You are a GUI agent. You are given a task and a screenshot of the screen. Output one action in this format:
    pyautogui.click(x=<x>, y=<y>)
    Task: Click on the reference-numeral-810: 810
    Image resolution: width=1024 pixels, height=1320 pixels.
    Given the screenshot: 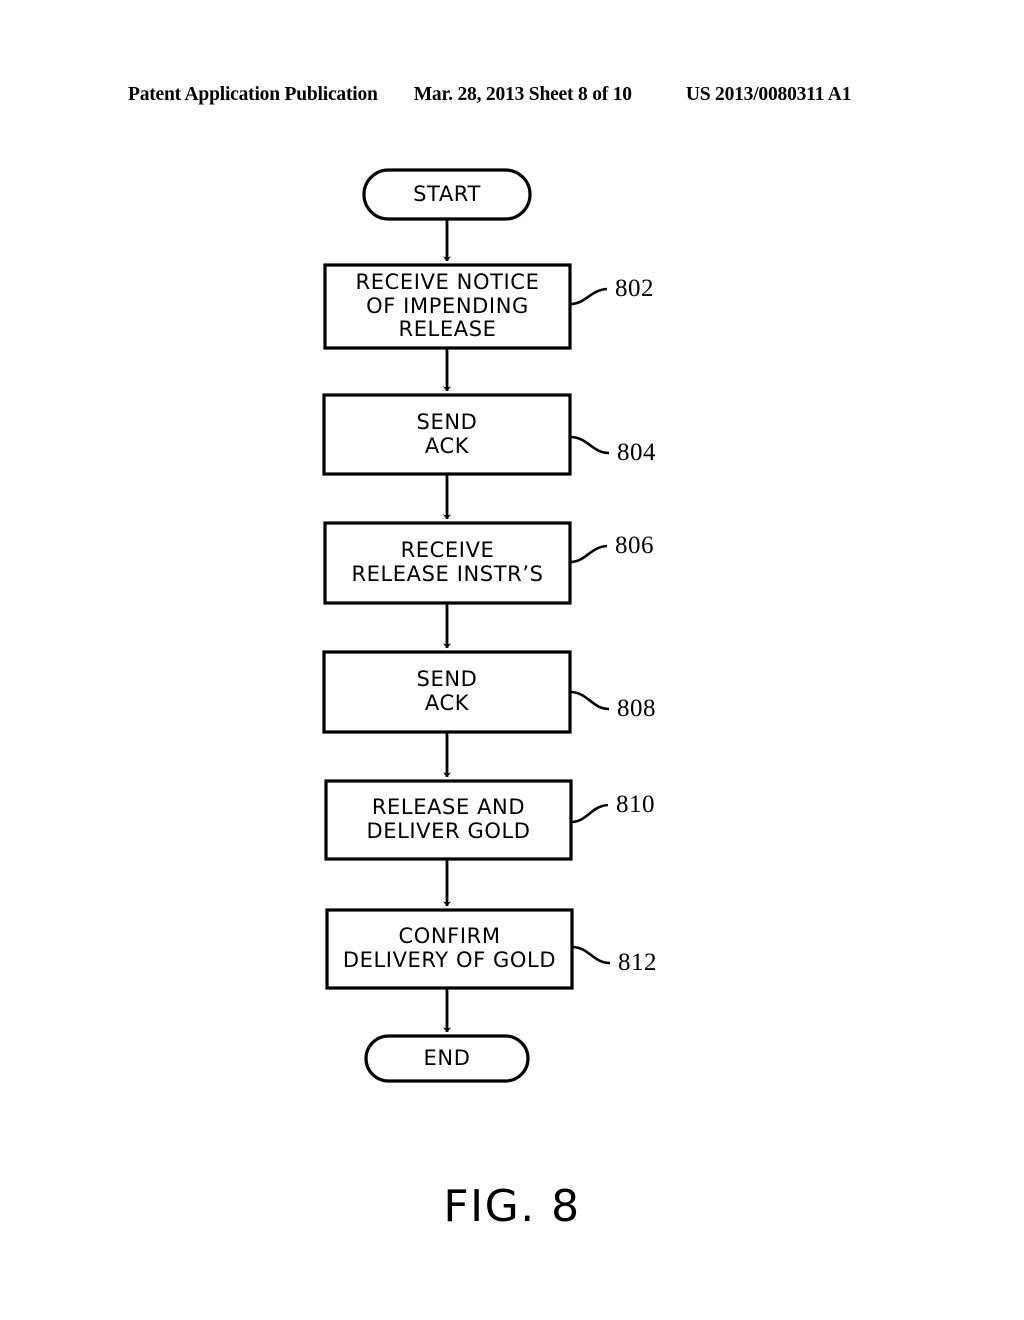 What is the action you would take?
    pyautogui.click(x=635, y=804)
    